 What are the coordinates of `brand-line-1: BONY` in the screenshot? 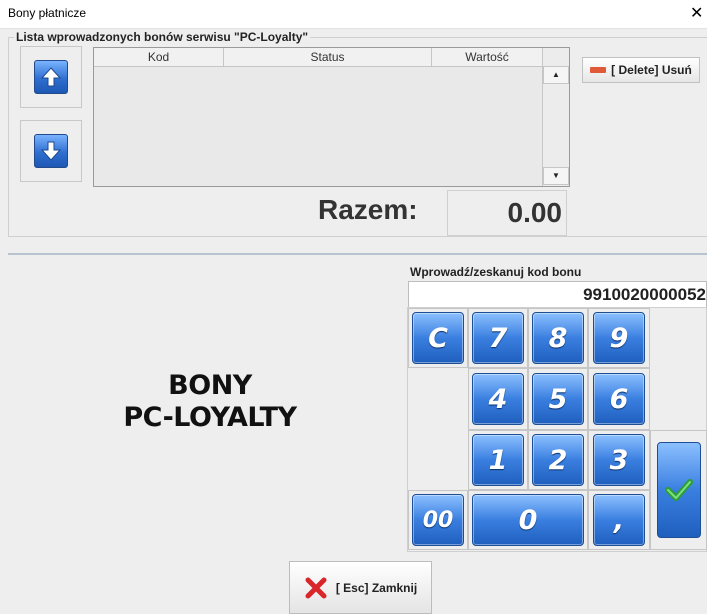 It's located at (210, 385).